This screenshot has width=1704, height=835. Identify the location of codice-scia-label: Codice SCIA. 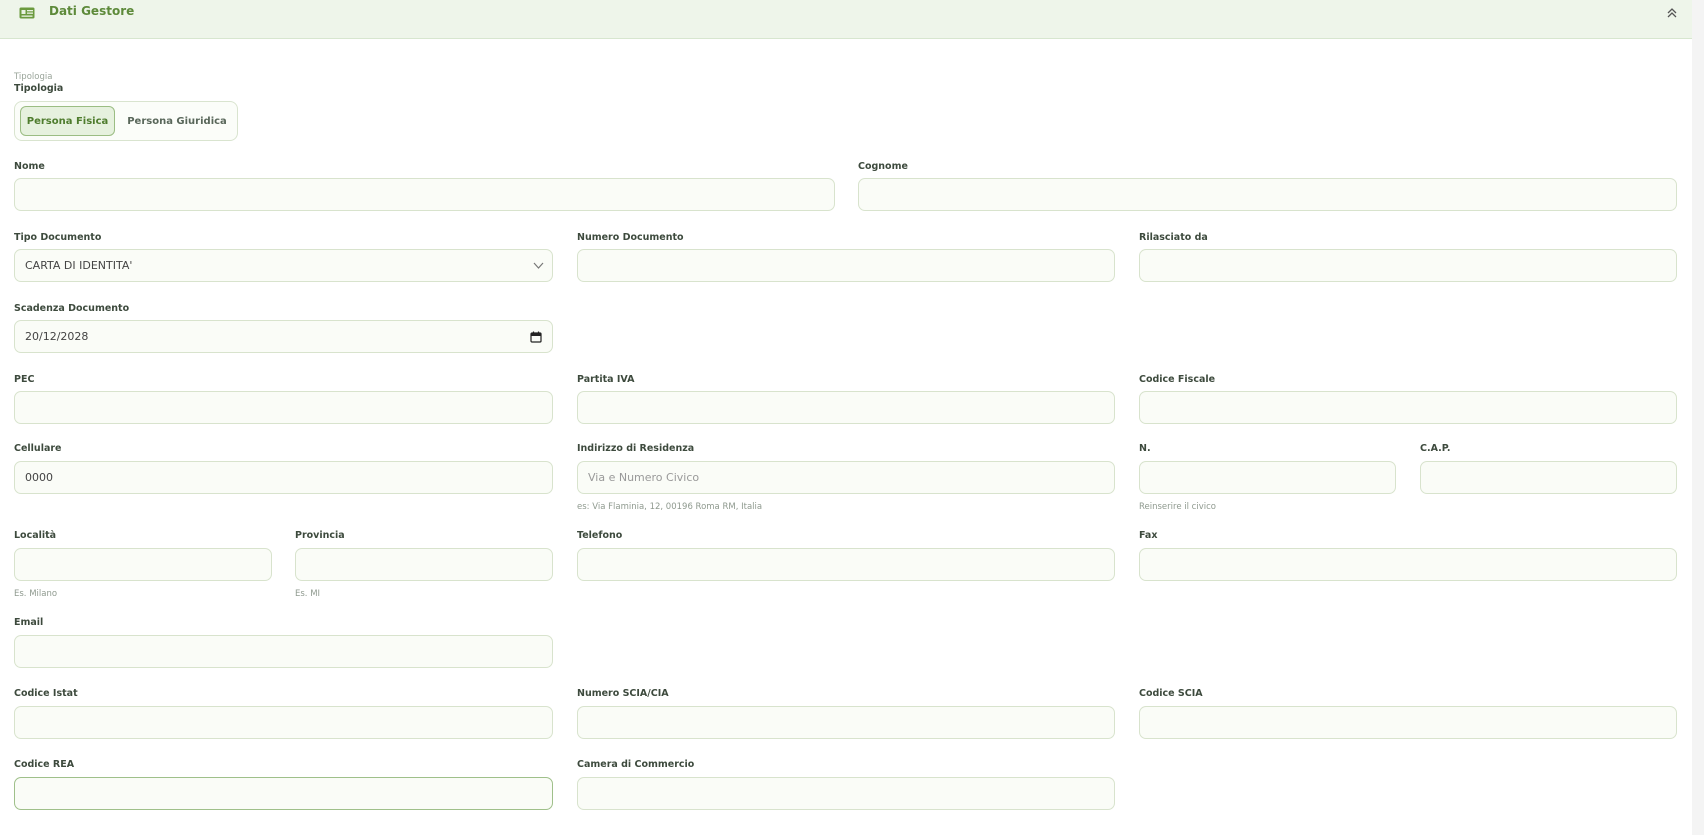
(1171, 693).